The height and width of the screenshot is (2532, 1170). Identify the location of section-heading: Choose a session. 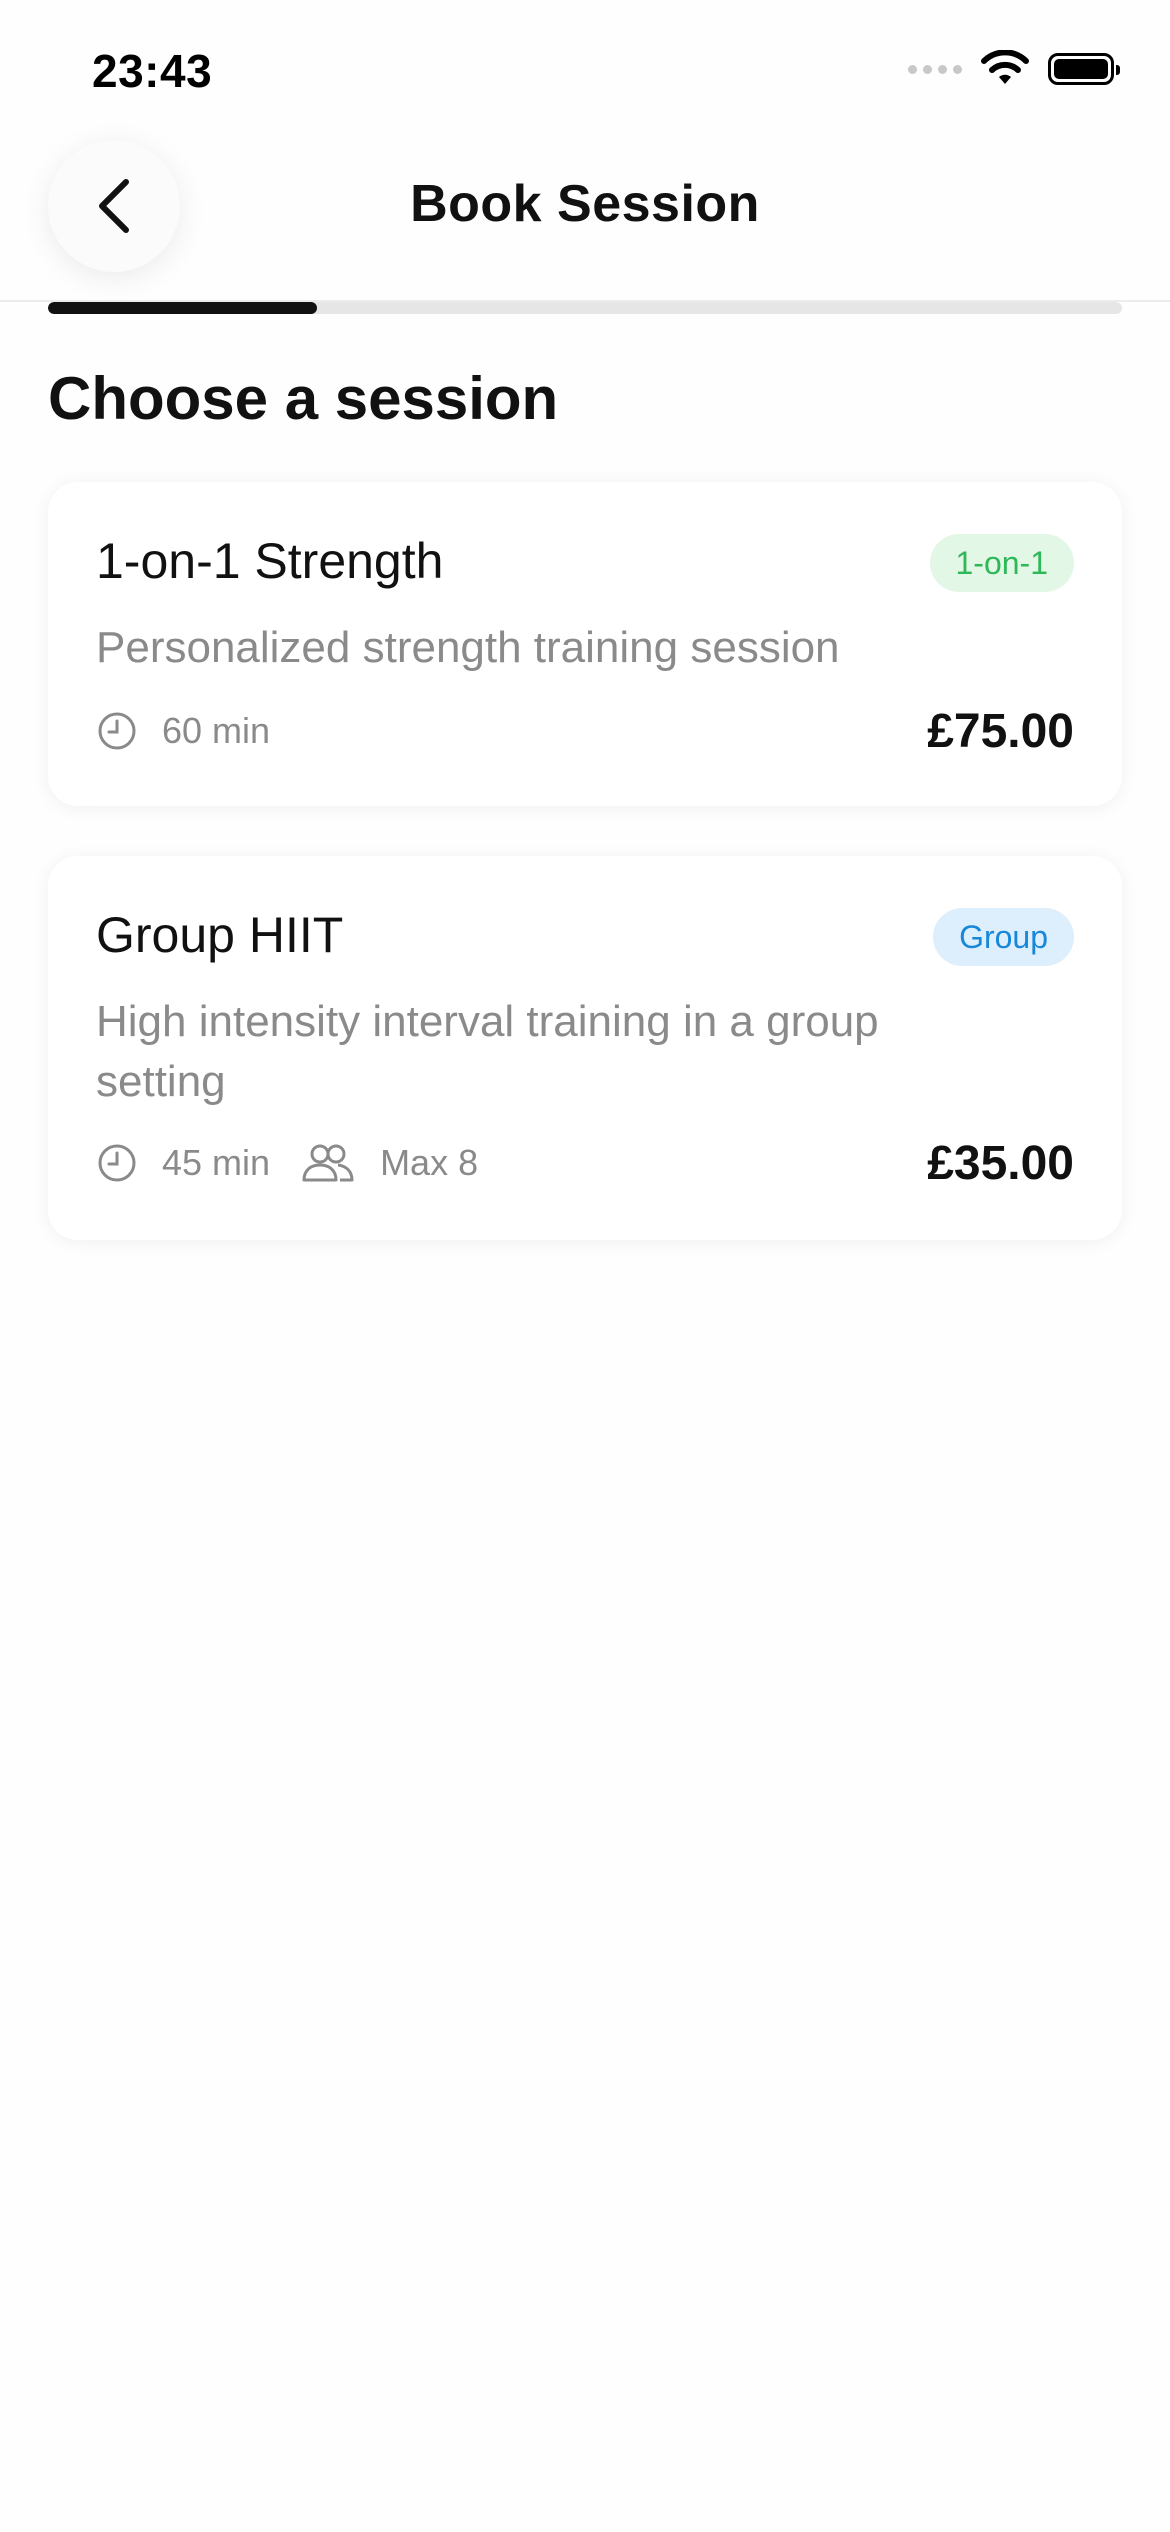
(303, 398).